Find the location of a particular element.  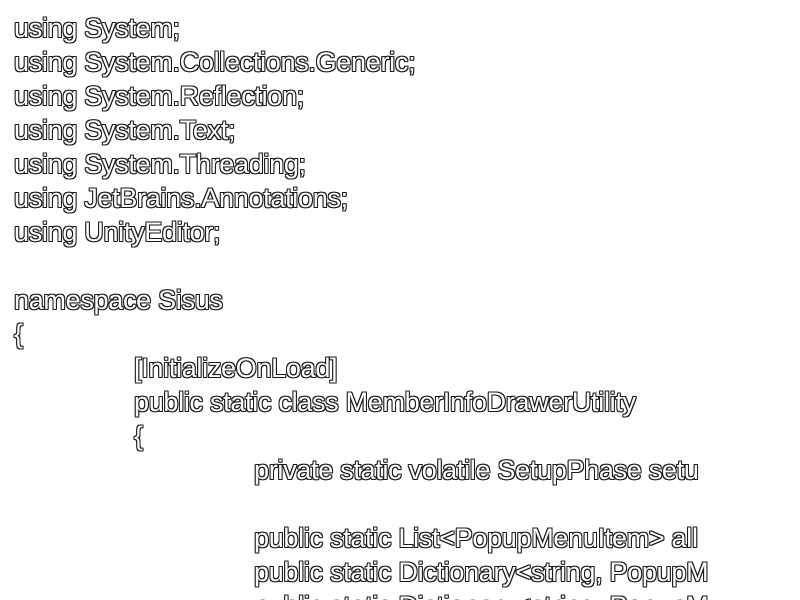

code-line: private static volatile SetupPhase setu is located at coordinates (476, 470).